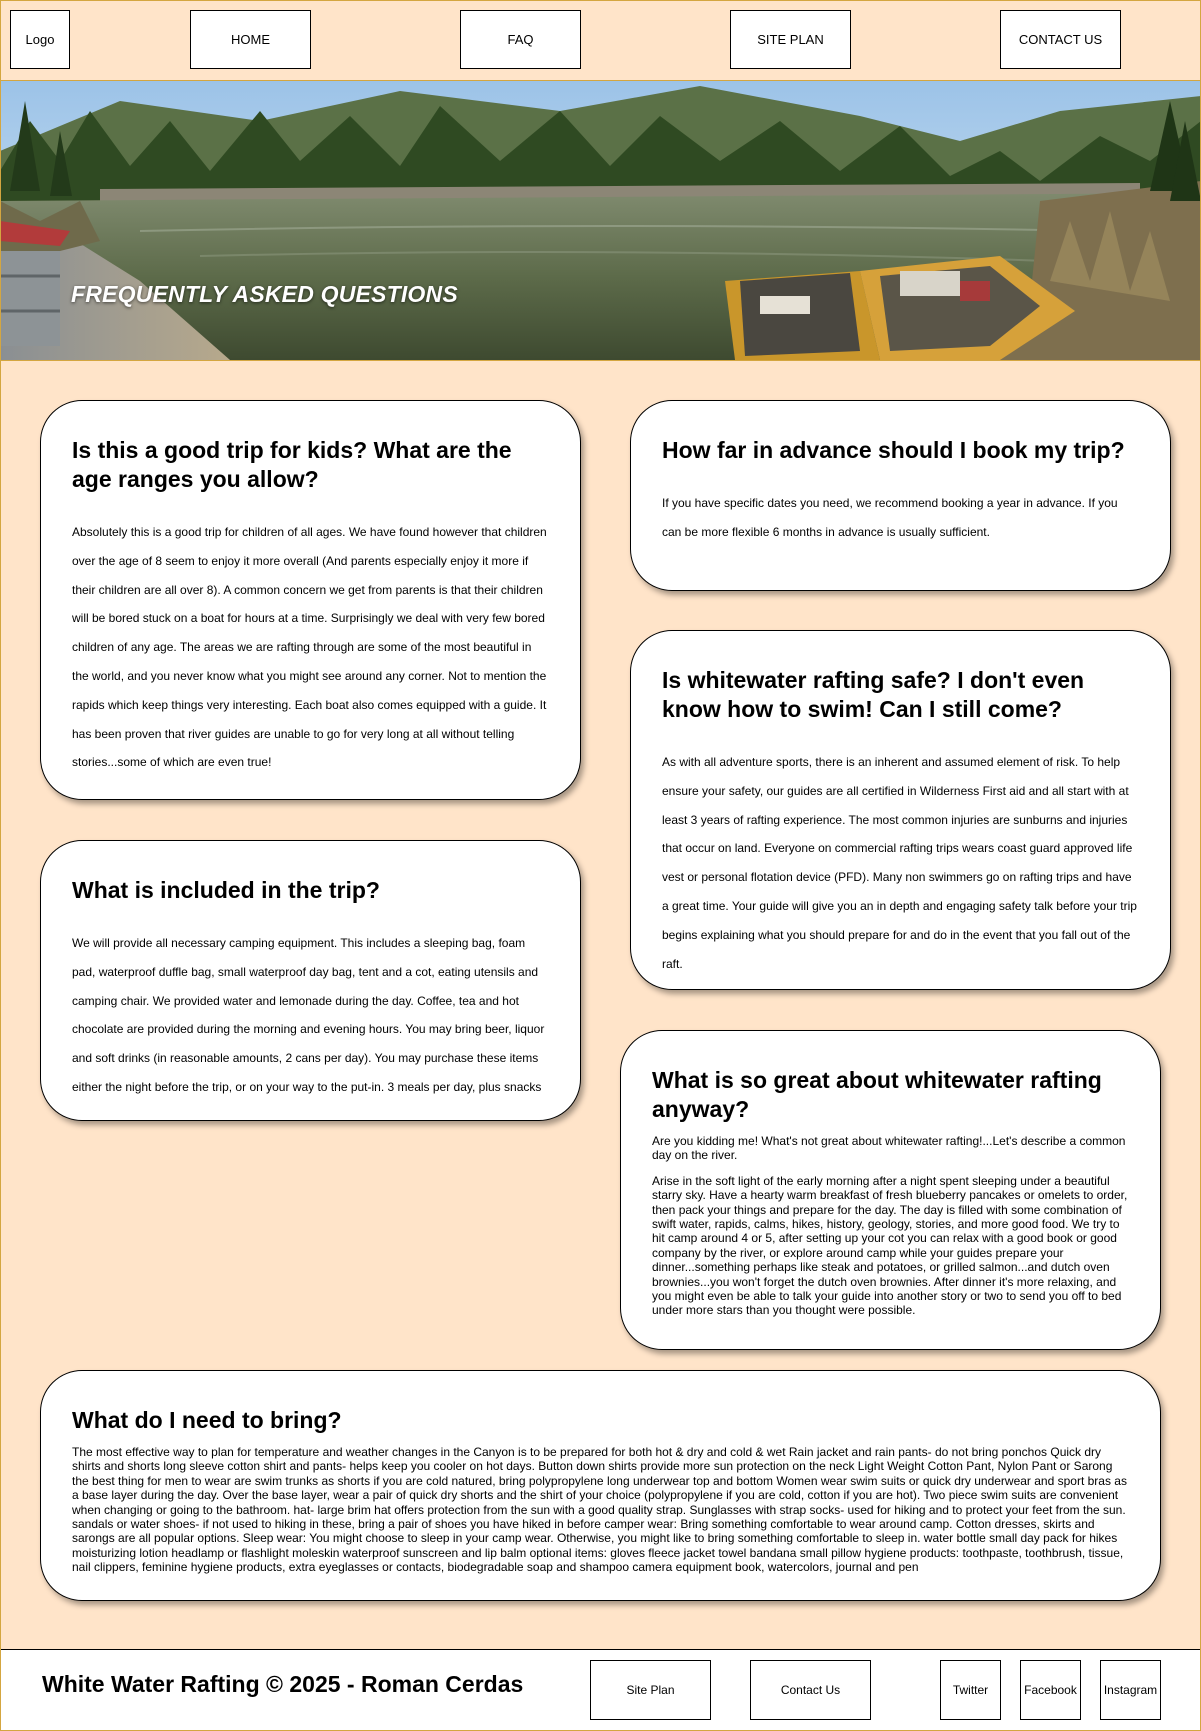 This screenshot has width=1201, height=1731. Describe the element at coordinates (970, 1690) in the screenshot. I see `twitter-link: Twitter` at that location.